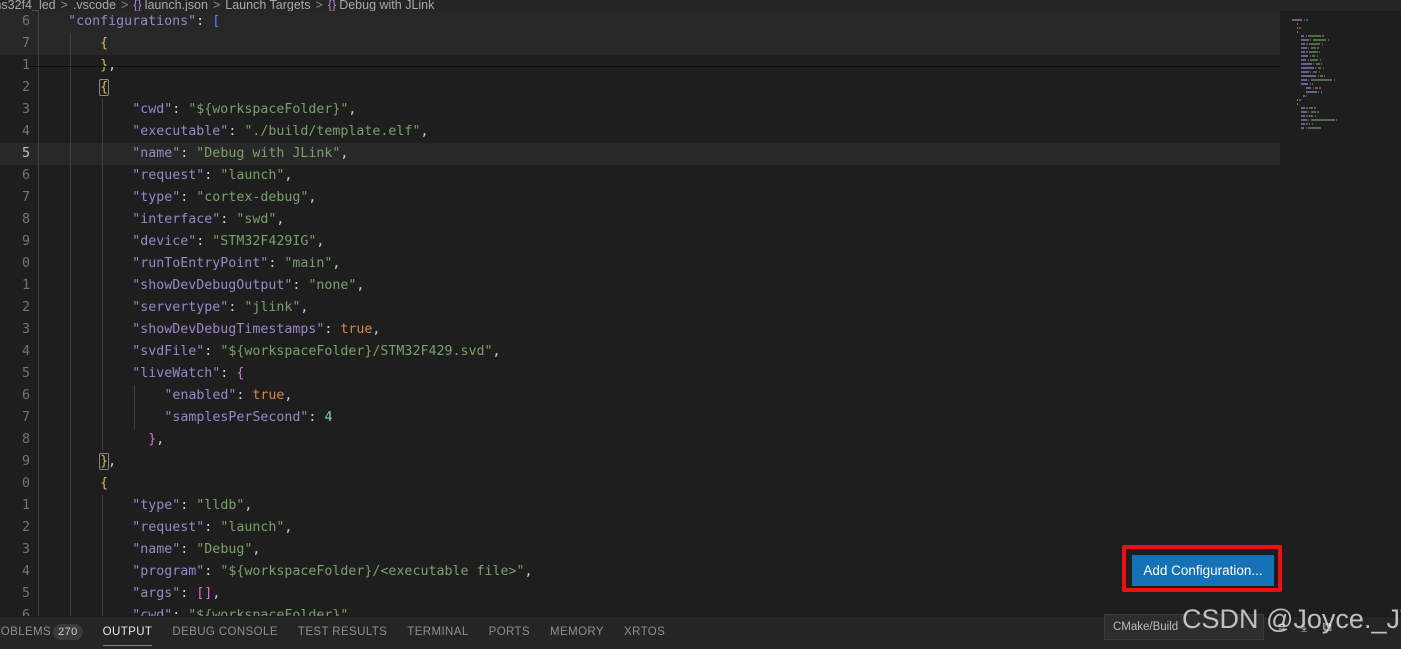  I want to click on line-number: 2, so click(25, 307).